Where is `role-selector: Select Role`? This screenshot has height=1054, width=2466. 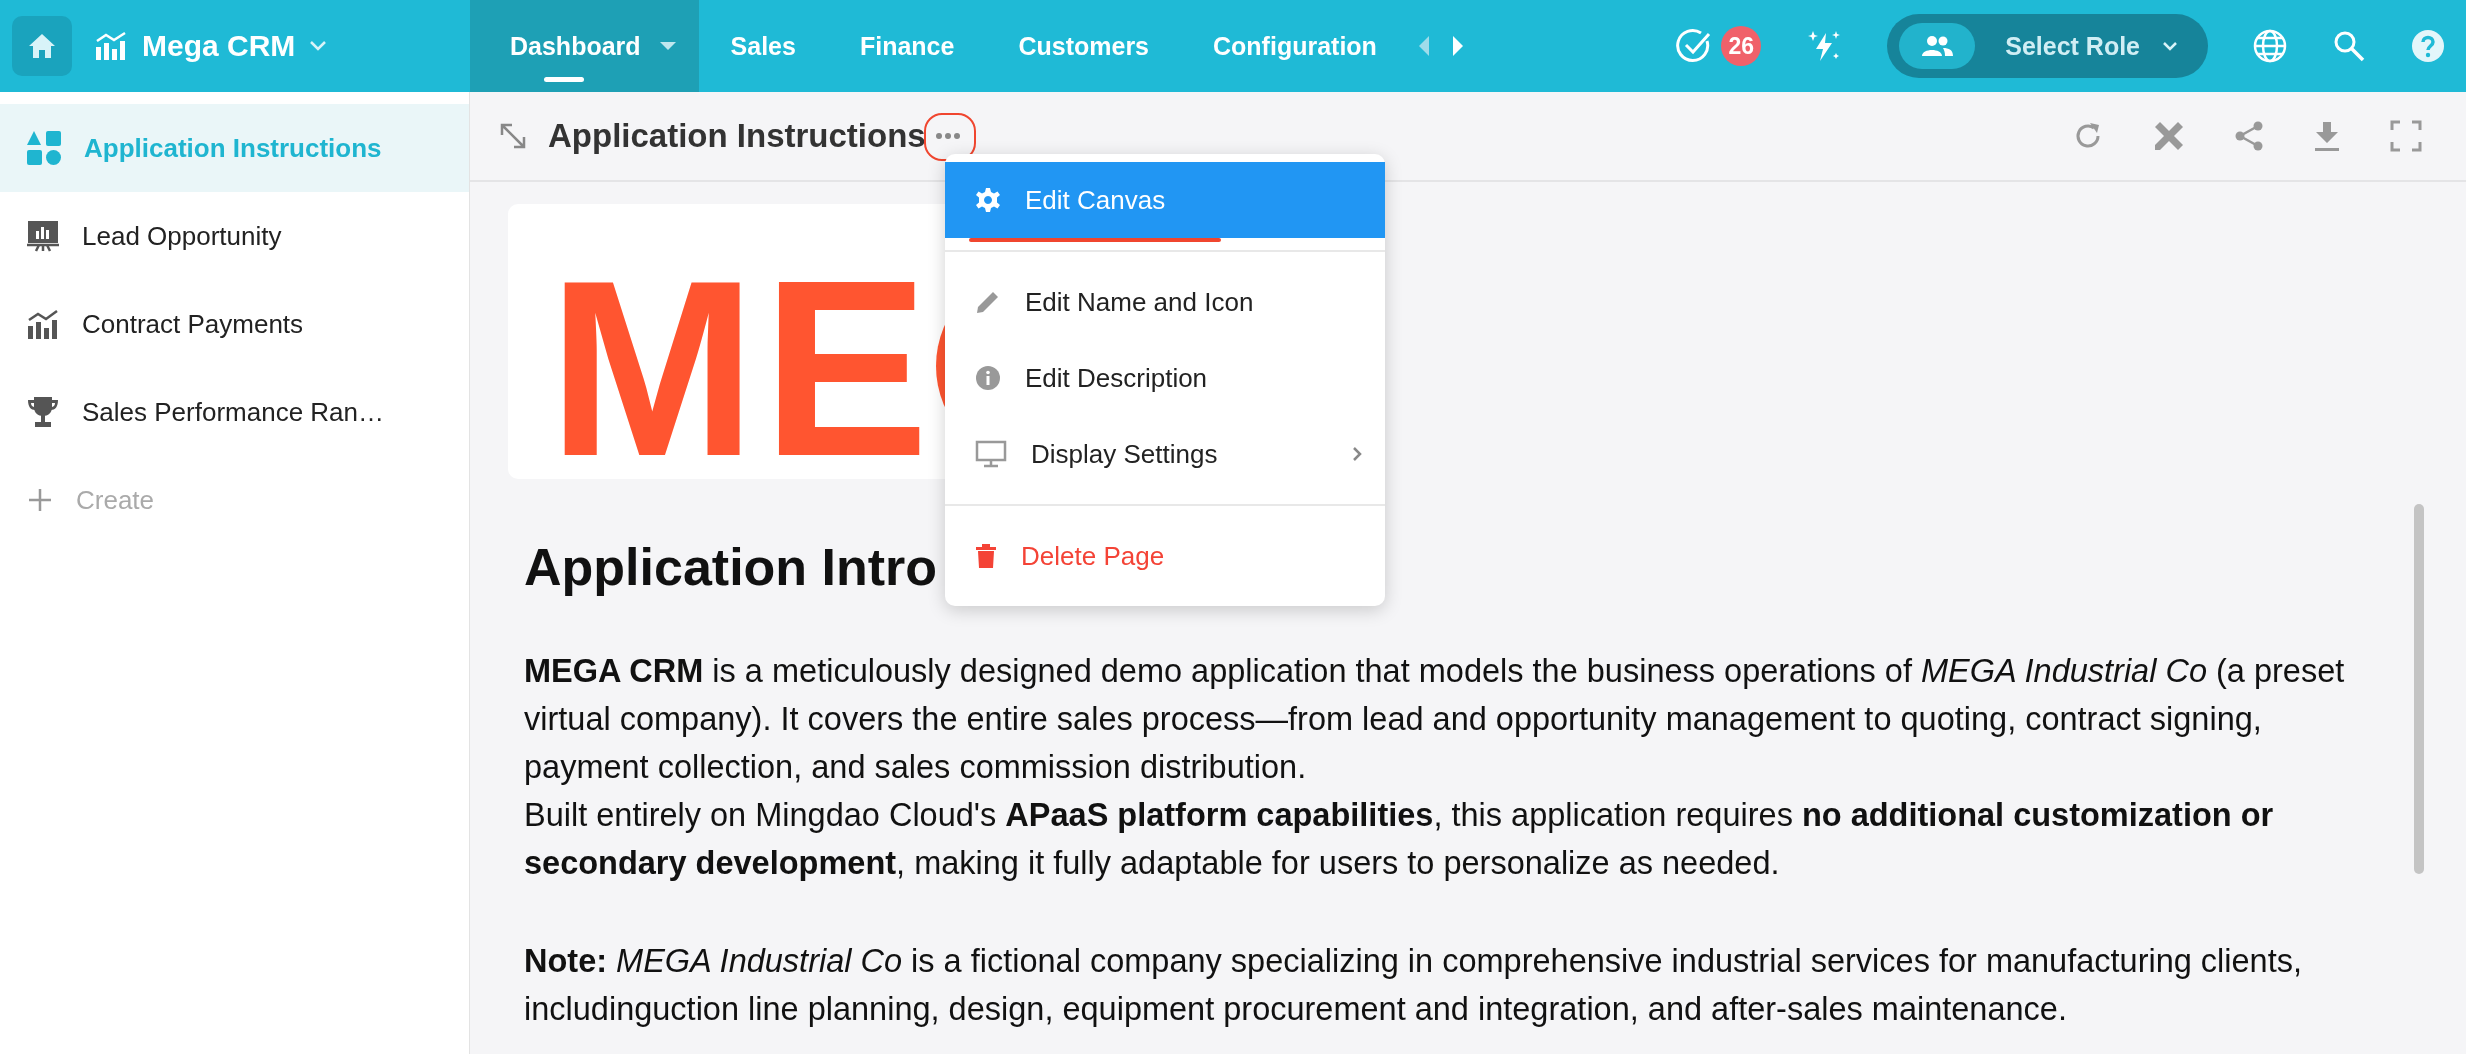
role-selector: Select Role is located at coordinates (2047, 46).